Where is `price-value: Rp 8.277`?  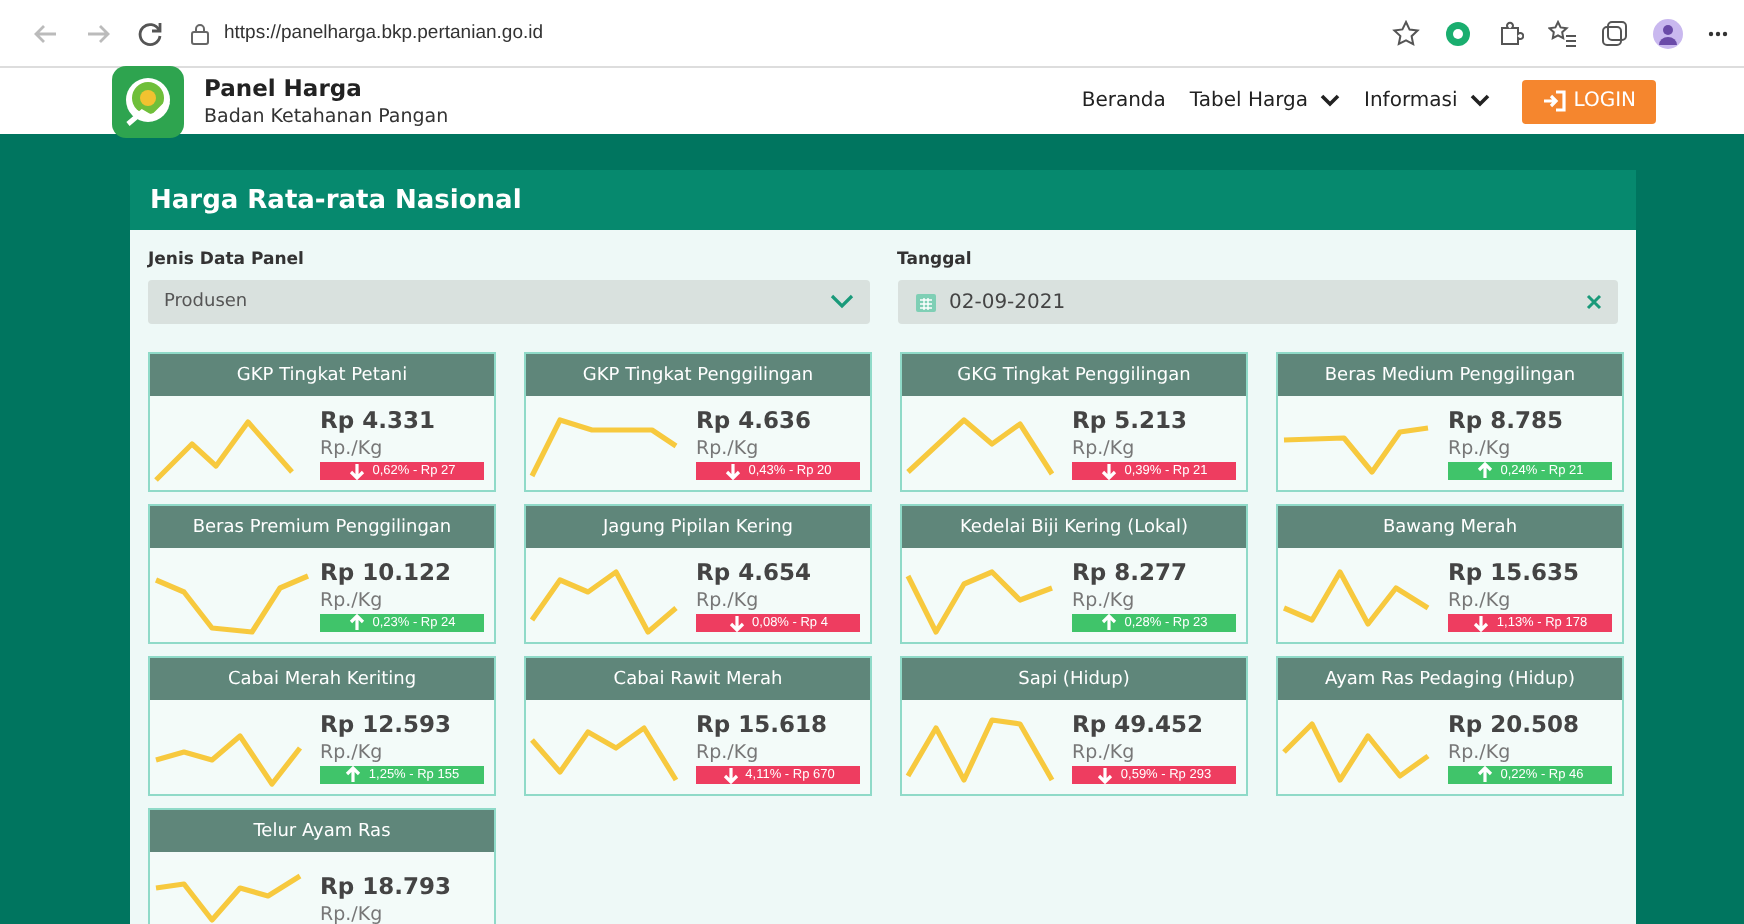
price-value: Rp 8.277 is located at coordinates (1130, 572).